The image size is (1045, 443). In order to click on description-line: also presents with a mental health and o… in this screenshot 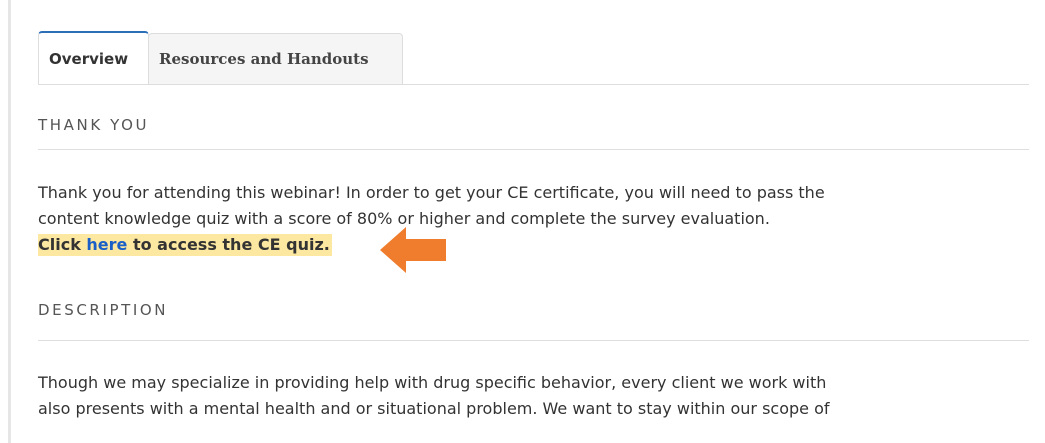, I will do `click(434, 408)`.